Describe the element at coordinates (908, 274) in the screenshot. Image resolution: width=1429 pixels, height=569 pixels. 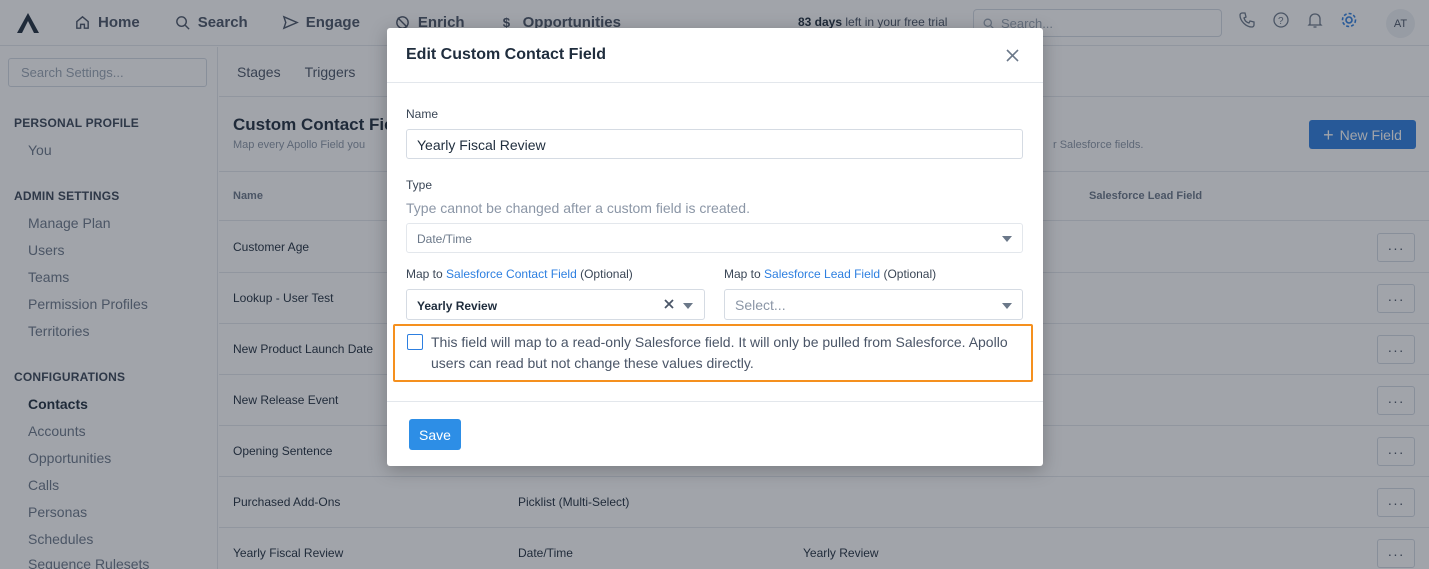
I see `lead-field-label-suffix: (Optional)` at that location.